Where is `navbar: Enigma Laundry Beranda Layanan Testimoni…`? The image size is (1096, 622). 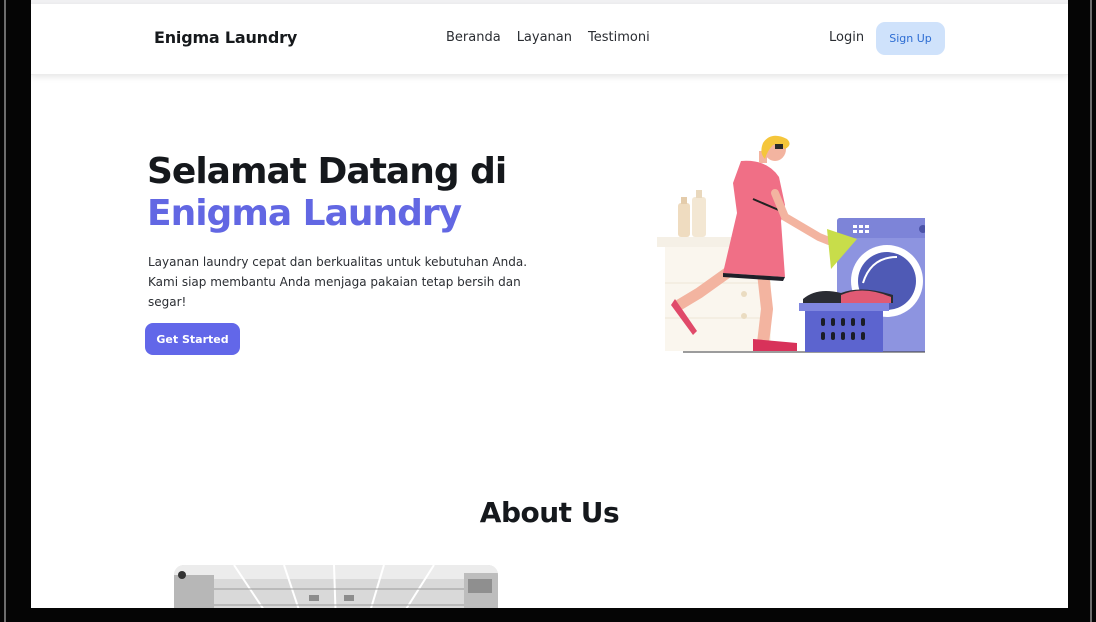 navbar: Enigma Laundry Beranda Layanan Testimoni… is located at coordinates (549, 39).